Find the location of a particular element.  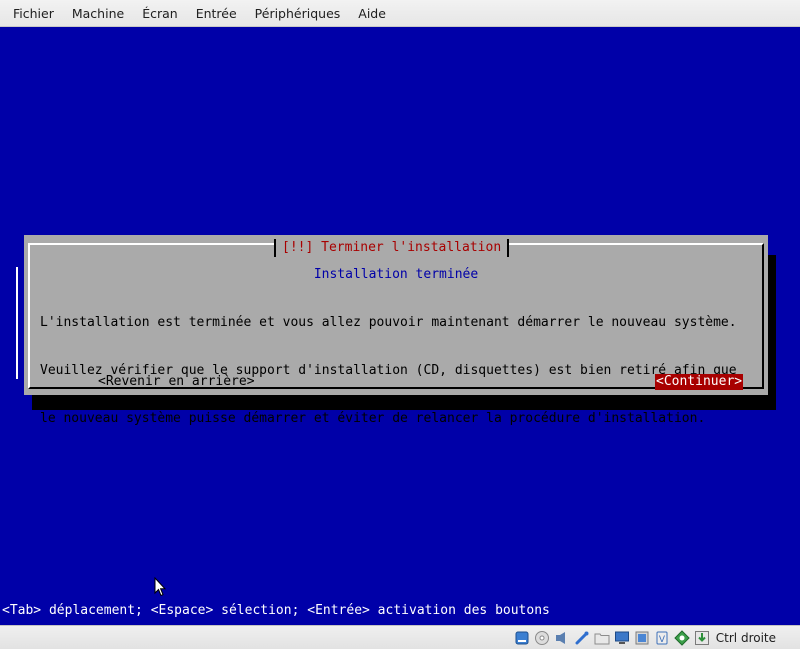

status-bar: V Ctrl droite is located at coordinates (400, 637).